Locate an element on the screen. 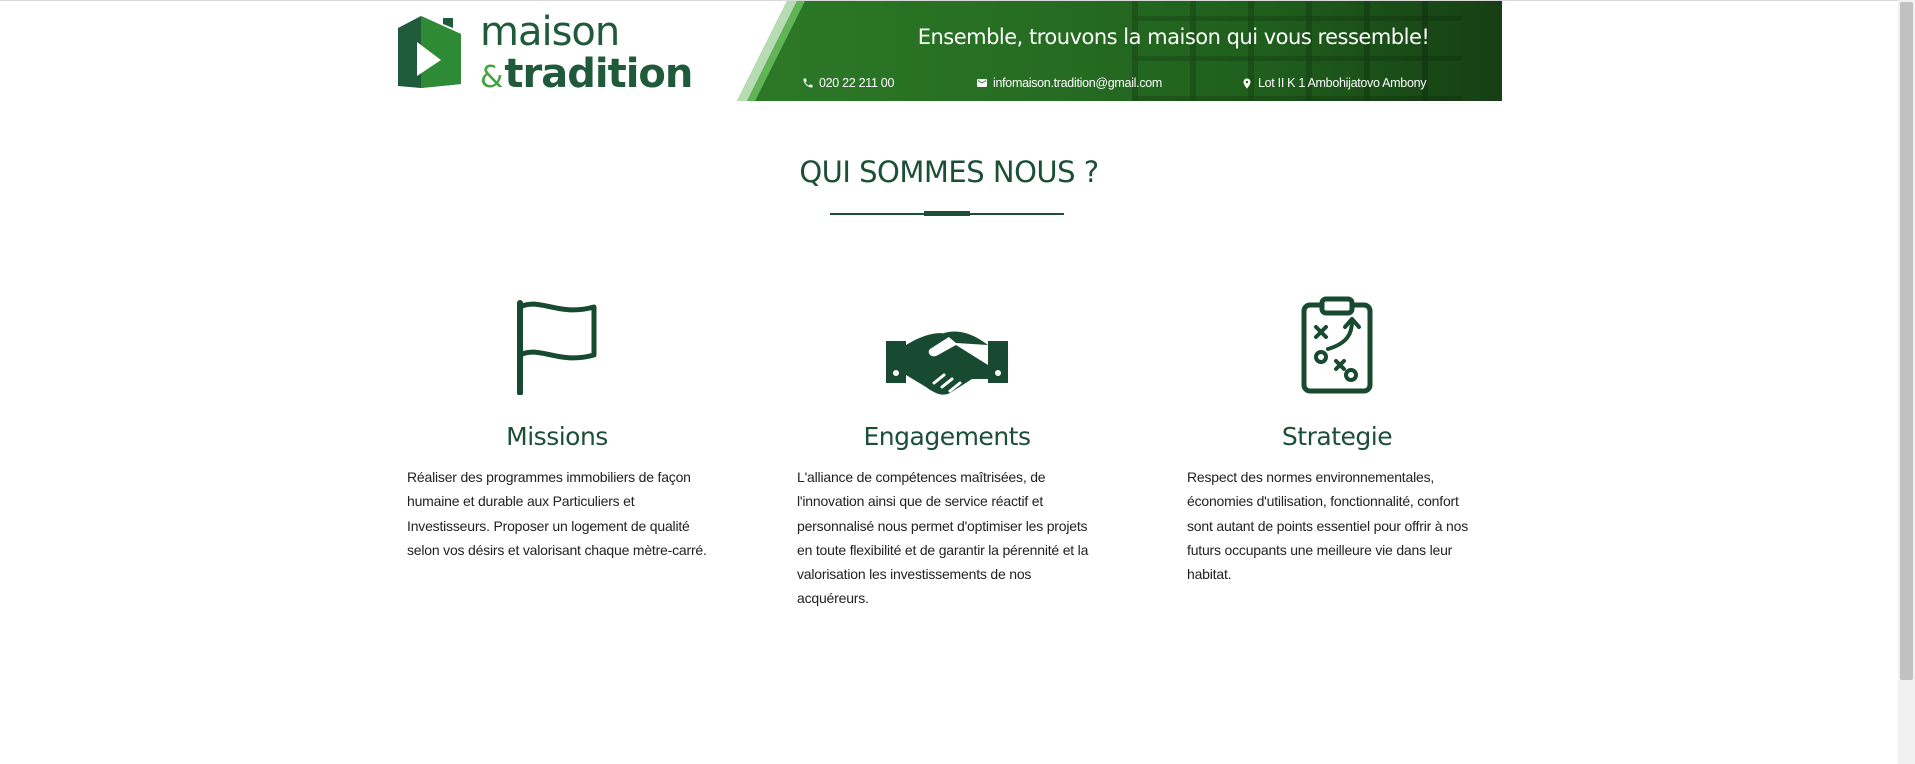 The height and width of the screenshot is (764, 1915). mail-icon is located at coordinates (982, 83).